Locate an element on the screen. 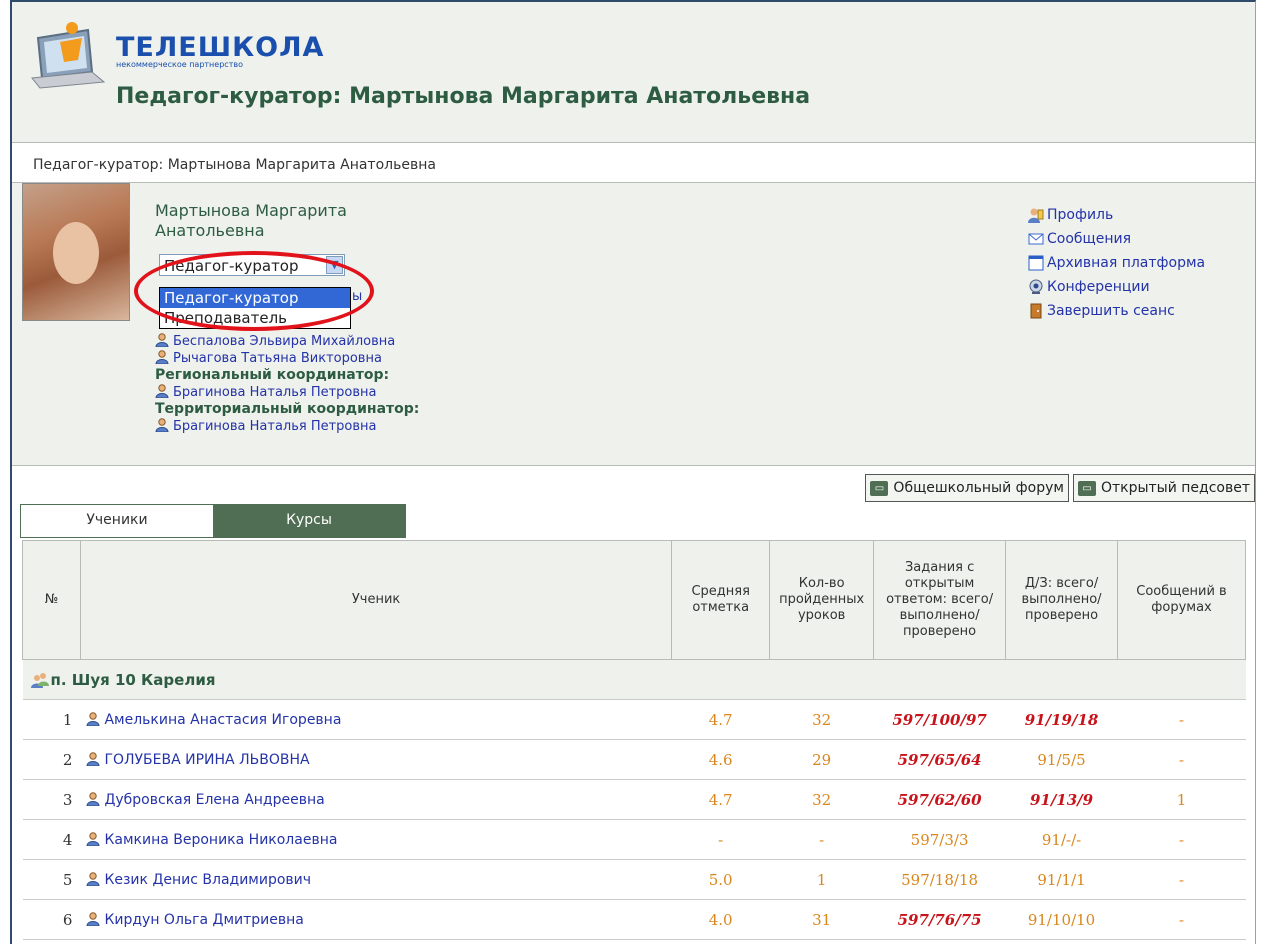  open-tasks: 597/76/75 is located at coordinates (939, 919).